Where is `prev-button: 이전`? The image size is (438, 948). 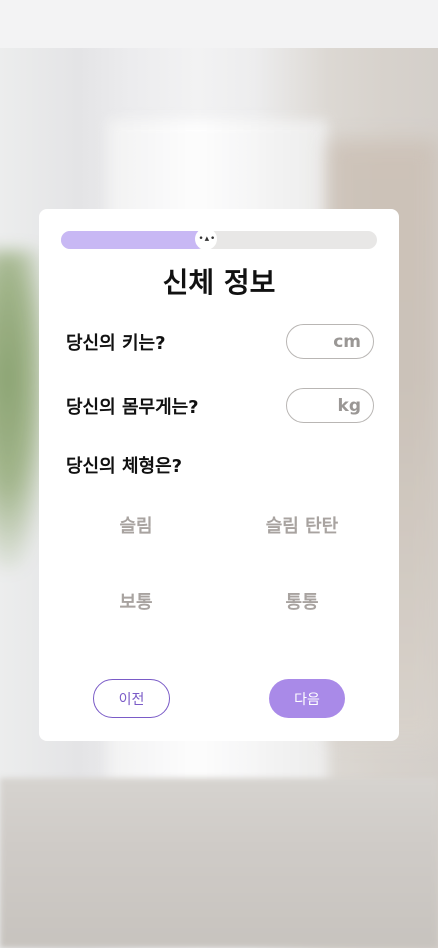
prev-button: 이전 is located at coordinates (131, 698).